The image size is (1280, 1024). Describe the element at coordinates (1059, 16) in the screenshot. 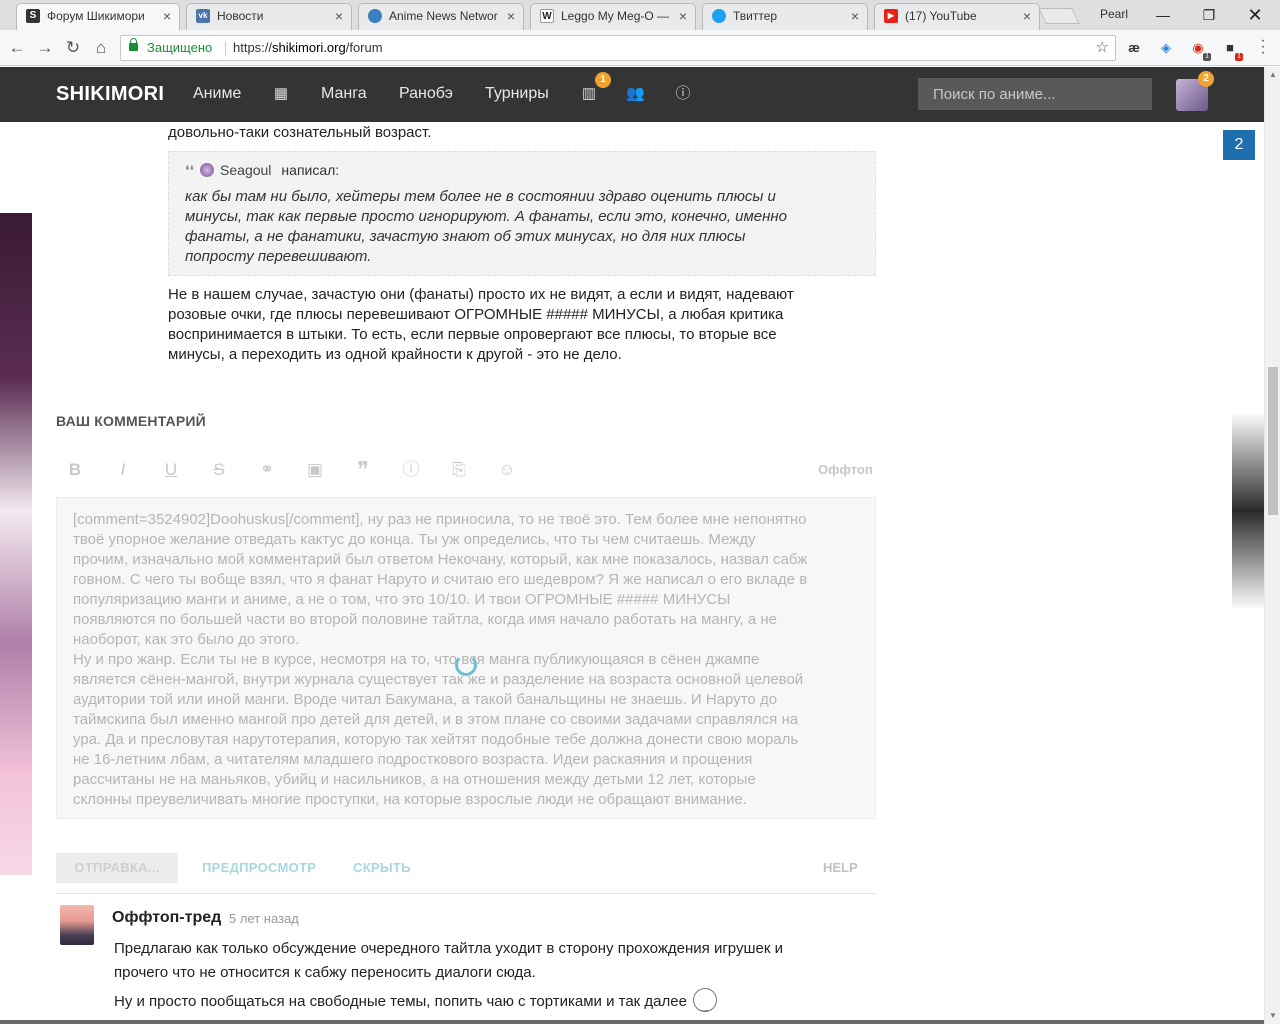

I see `new-tab-button` at that location.